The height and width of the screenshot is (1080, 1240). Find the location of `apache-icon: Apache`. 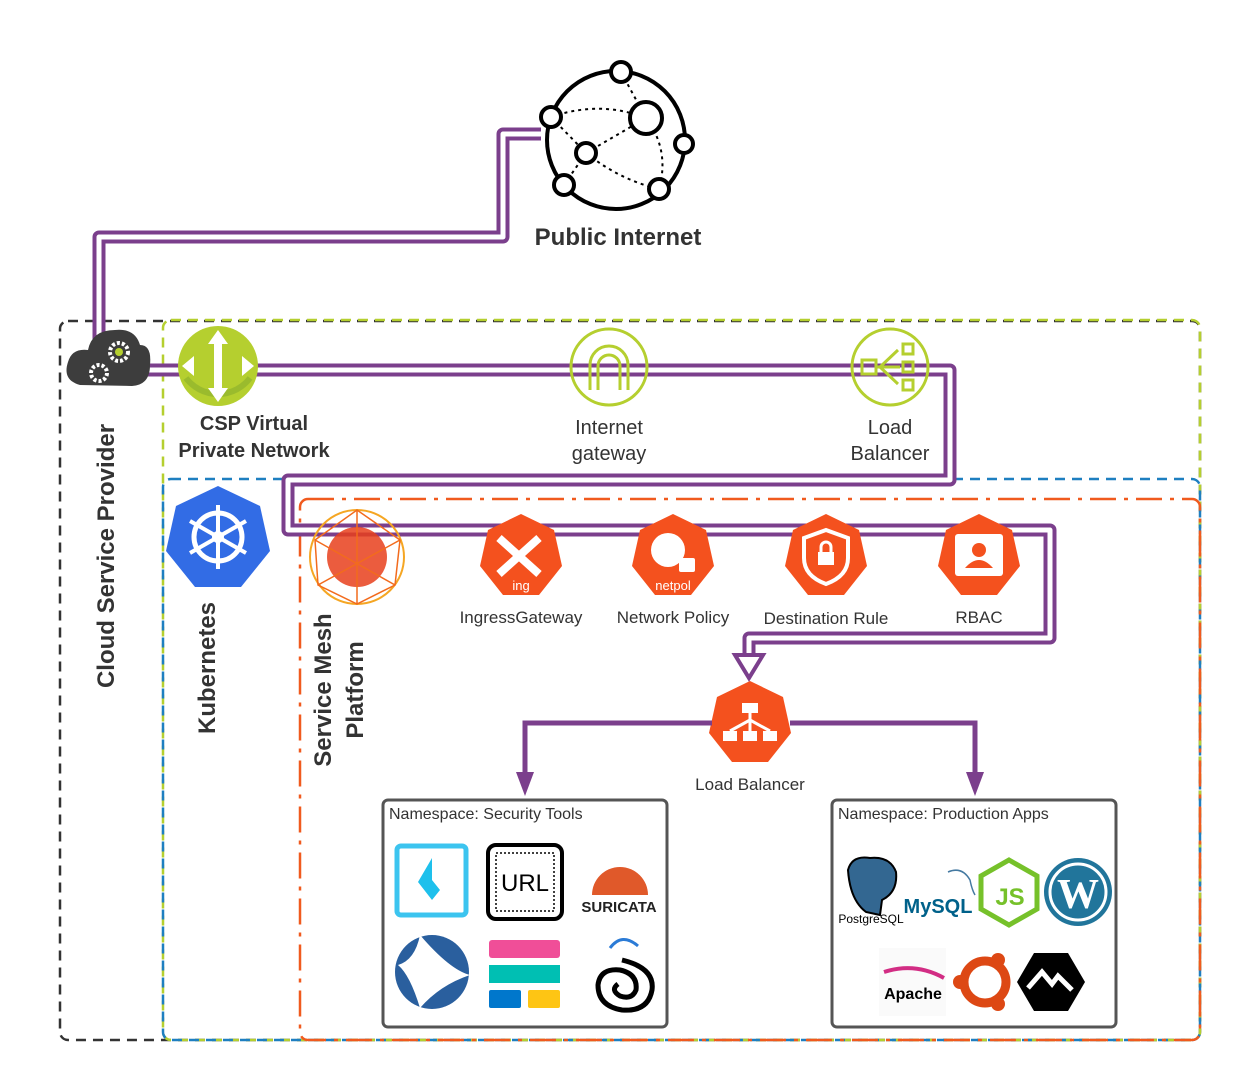

apache-icon: Apache is located at coordinates (912, 982).